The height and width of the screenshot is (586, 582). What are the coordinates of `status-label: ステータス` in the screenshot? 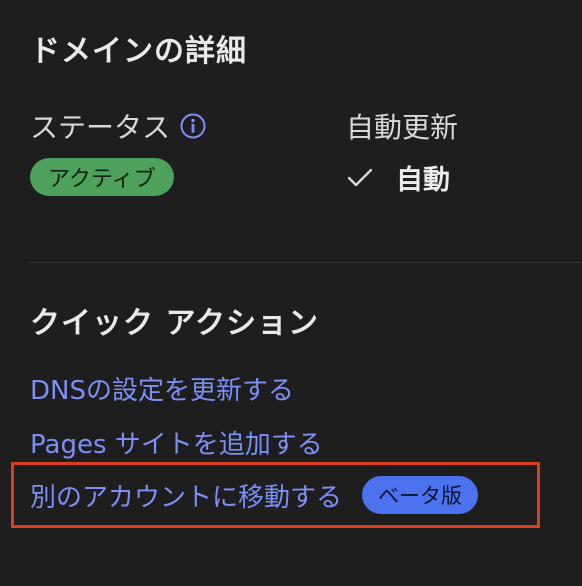 It's located at (100, 127).